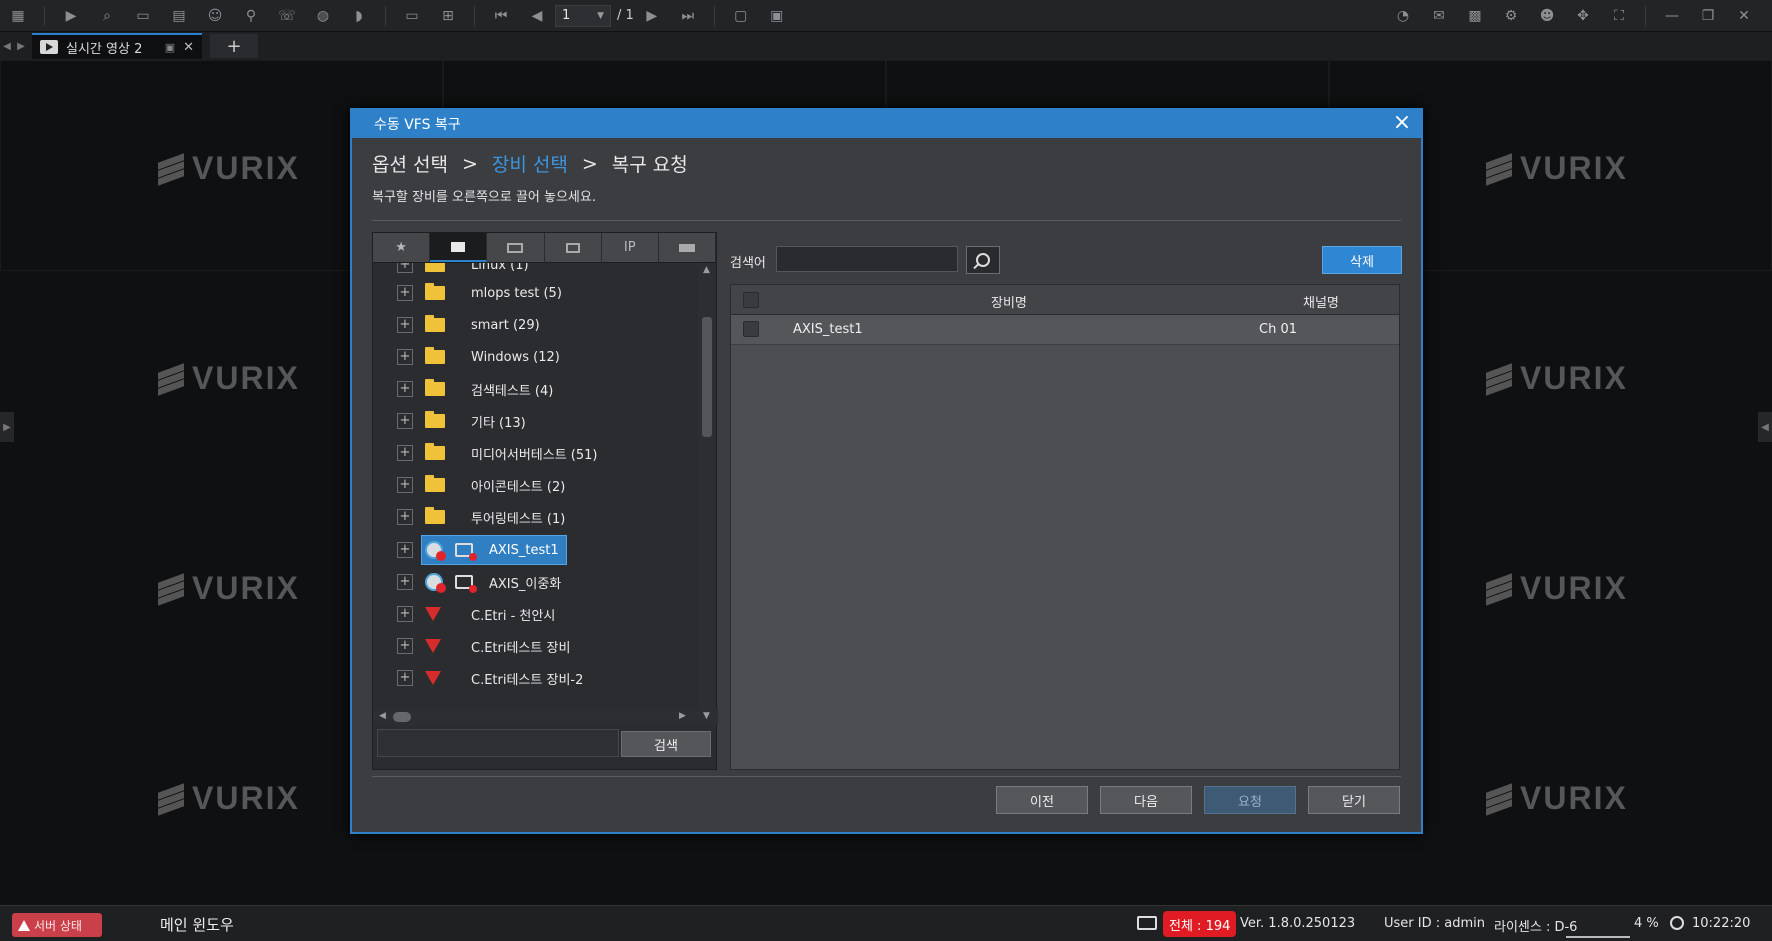 This screenshot has height=941, width=1772. Describe the element at coordinates (535, 550) in the screenshot. I see `tree-device-item-selected: + AXIS_test1` at that location.